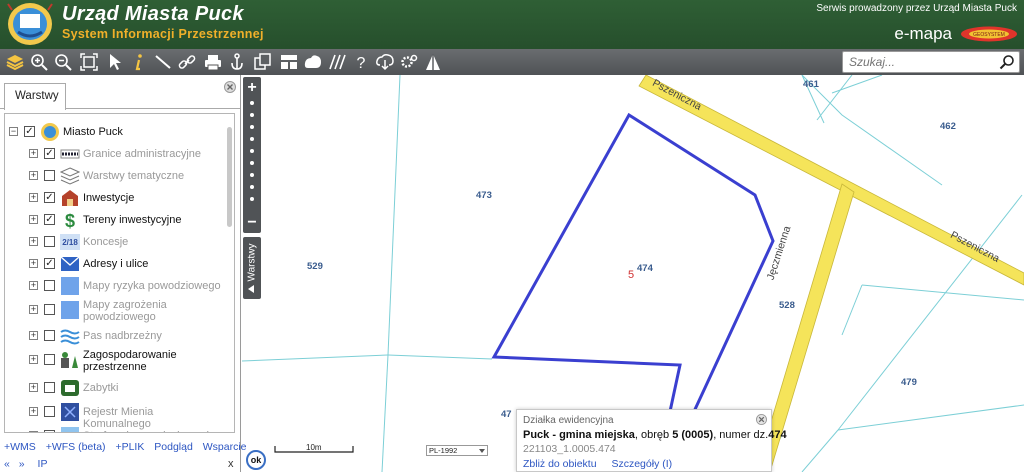 This screenshot has height=472, width=1024. I want to click on print-icon, so click(213, 62).